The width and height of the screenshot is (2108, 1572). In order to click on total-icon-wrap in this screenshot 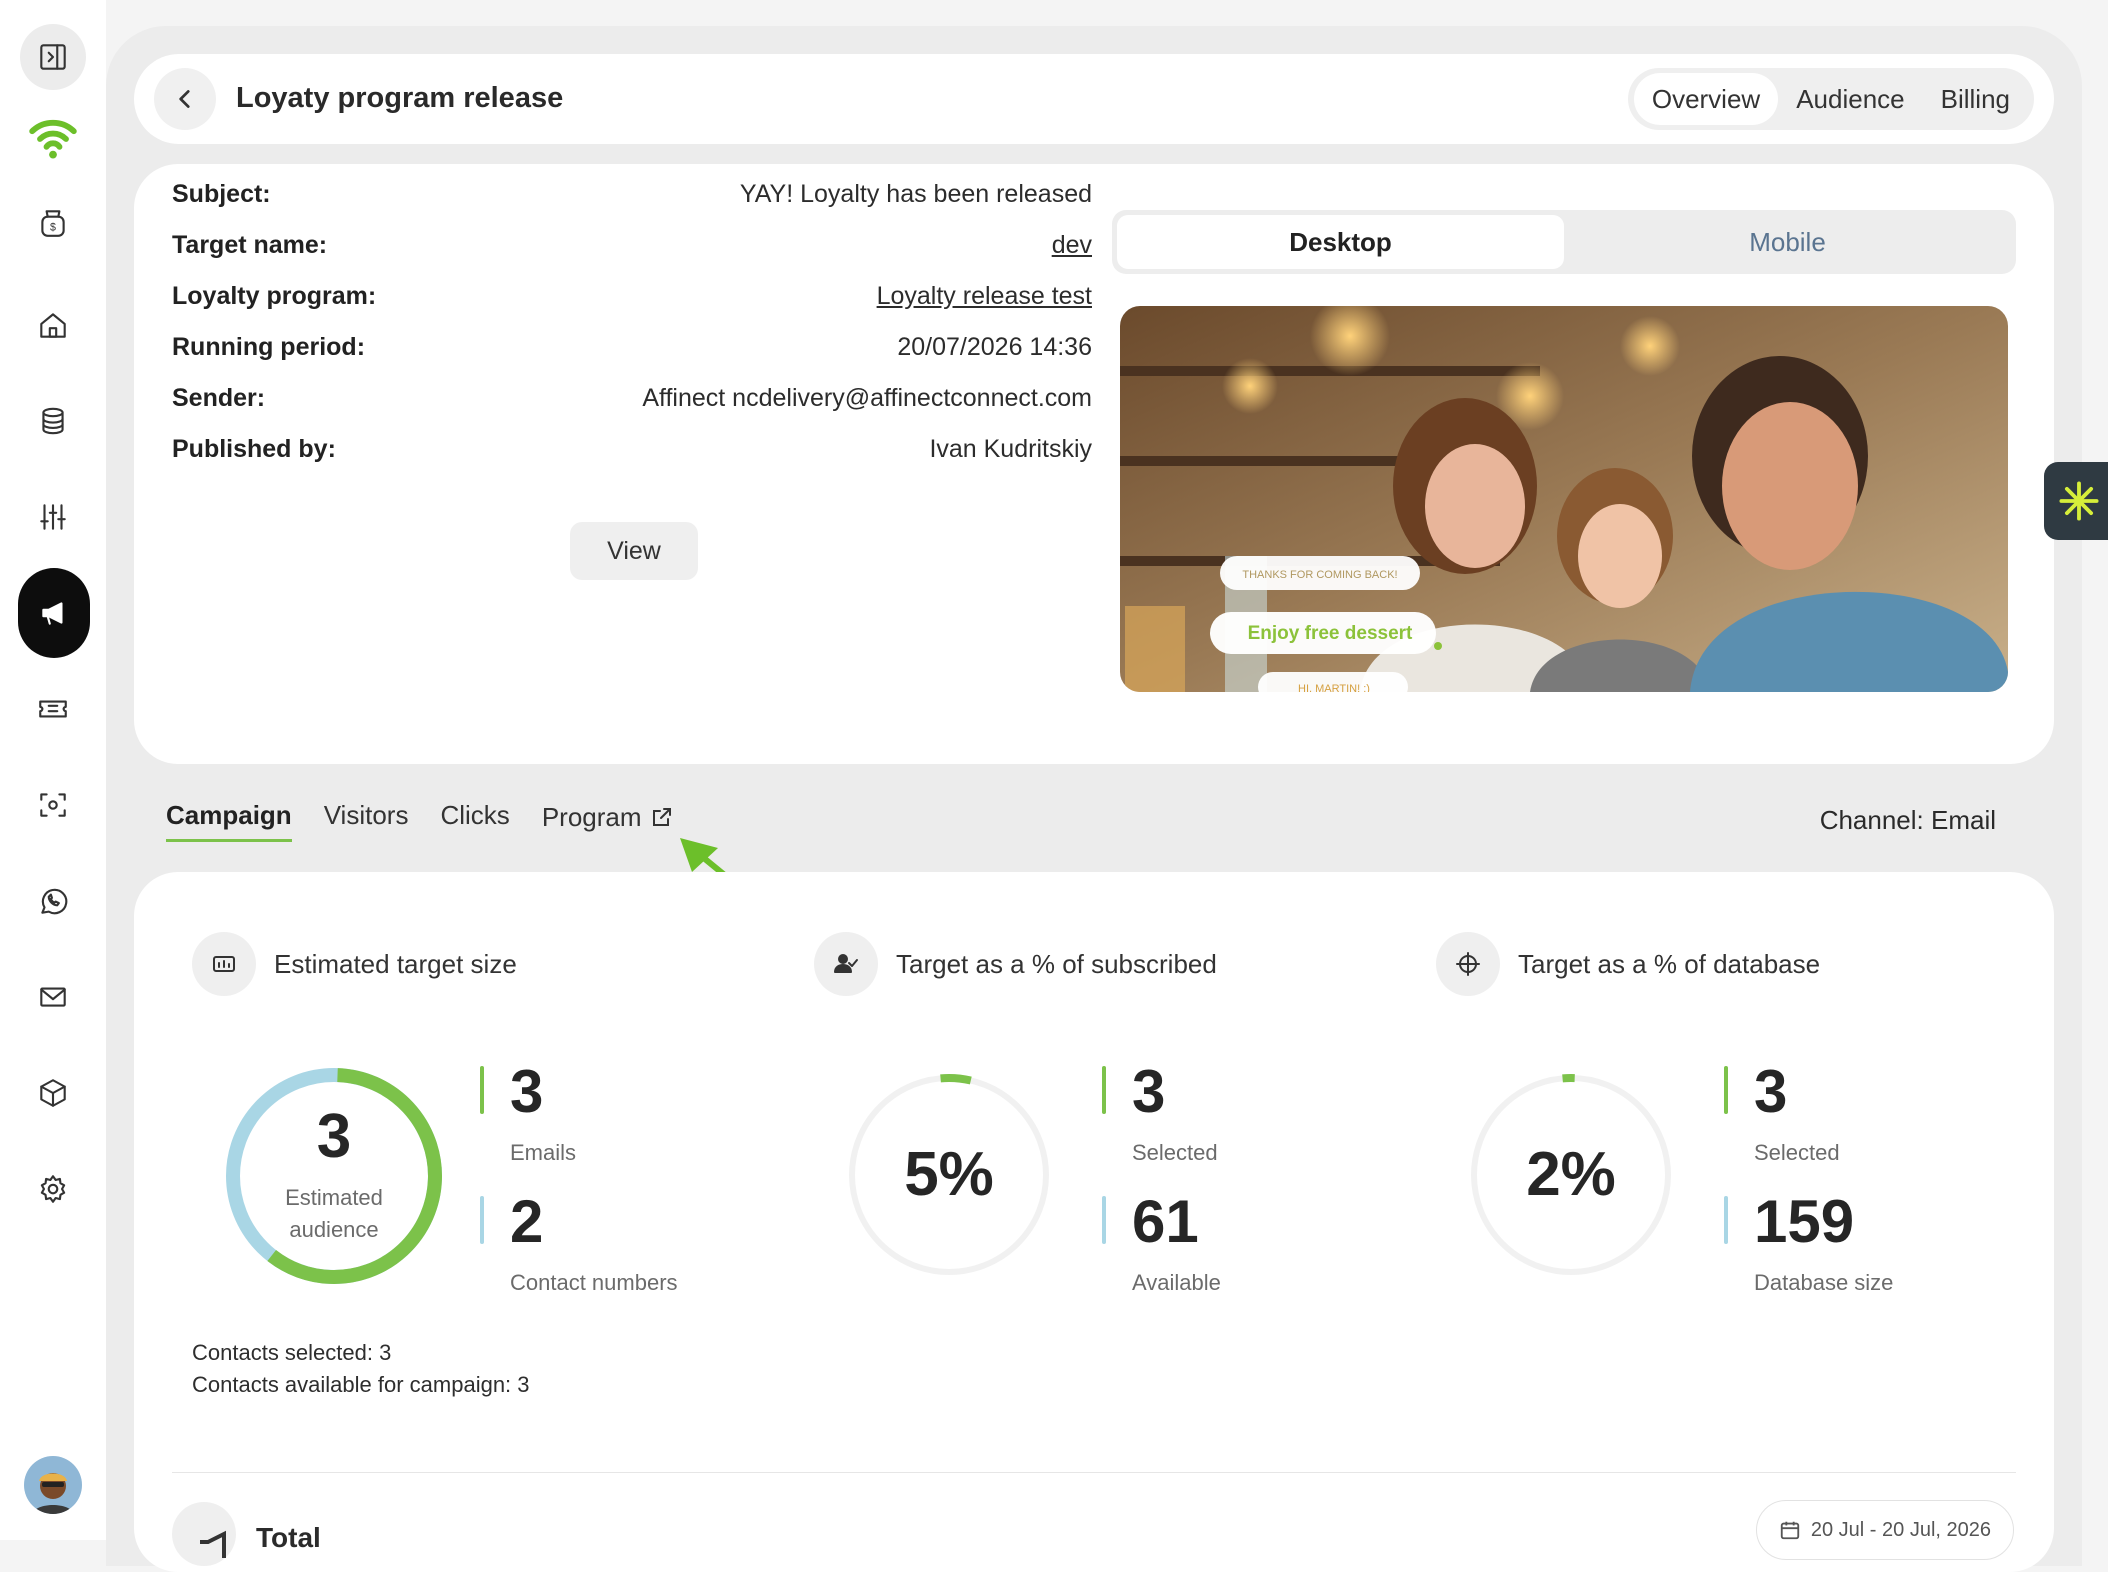, I will do `click(204, 1534)`.